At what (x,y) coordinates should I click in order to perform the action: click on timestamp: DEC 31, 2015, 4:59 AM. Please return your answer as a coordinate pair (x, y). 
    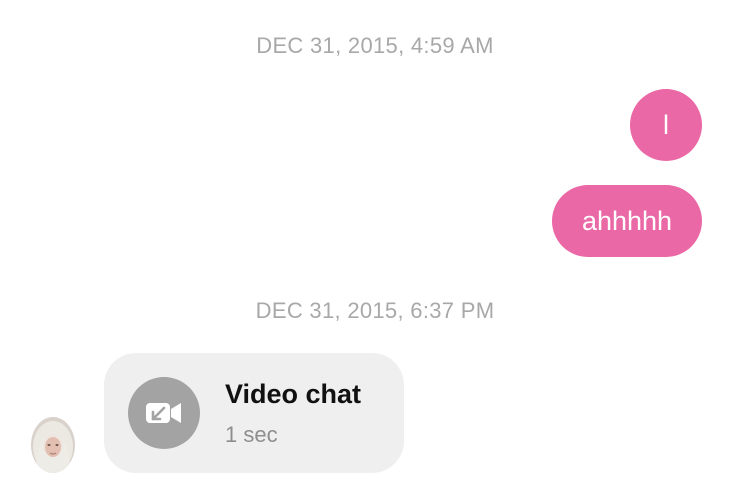
    Looking at the image, I should click on (375, 45).